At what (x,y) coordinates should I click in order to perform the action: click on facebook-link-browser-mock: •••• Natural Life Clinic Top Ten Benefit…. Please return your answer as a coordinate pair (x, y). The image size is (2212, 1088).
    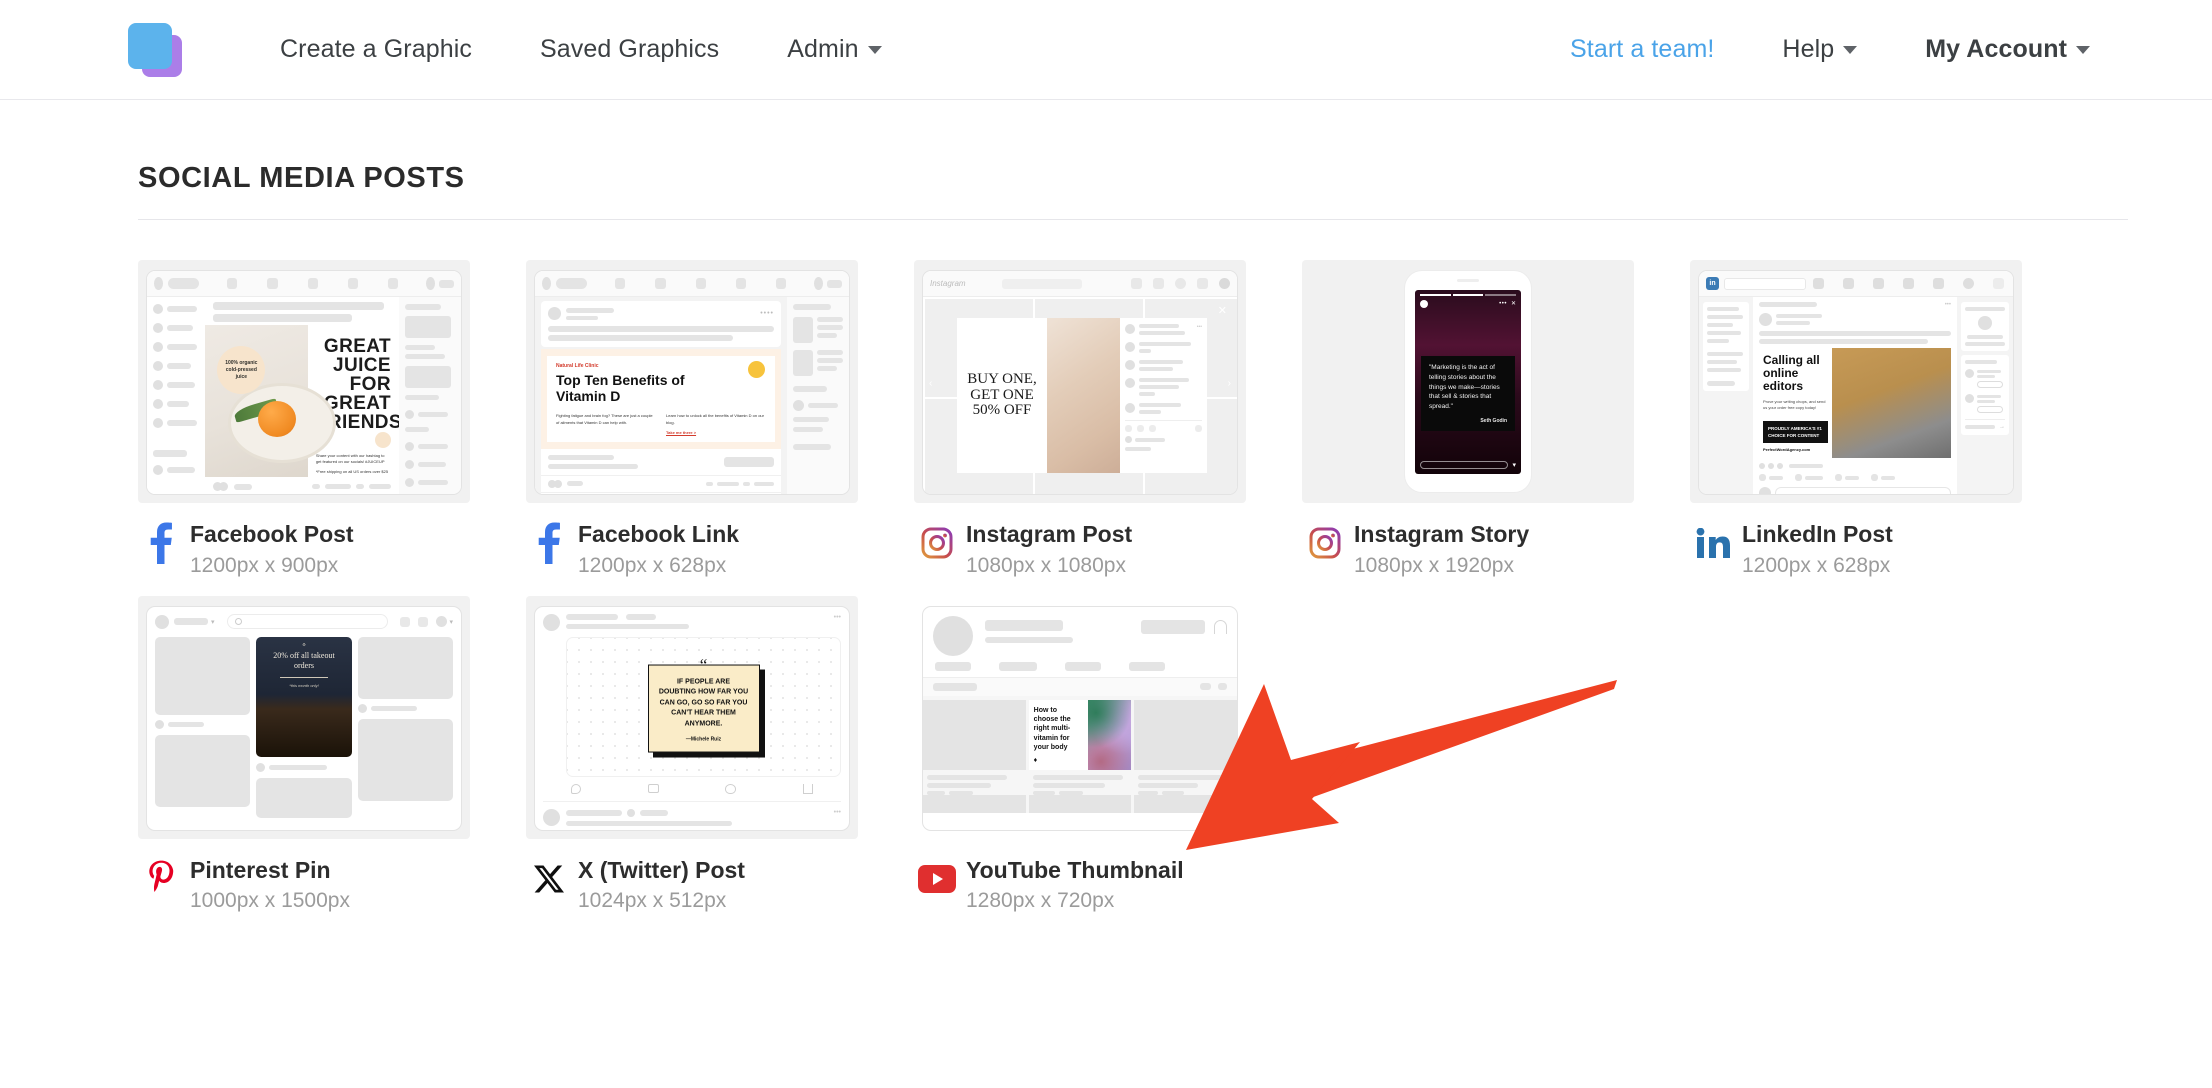
    Looking at the image, I should click on (692, 382).